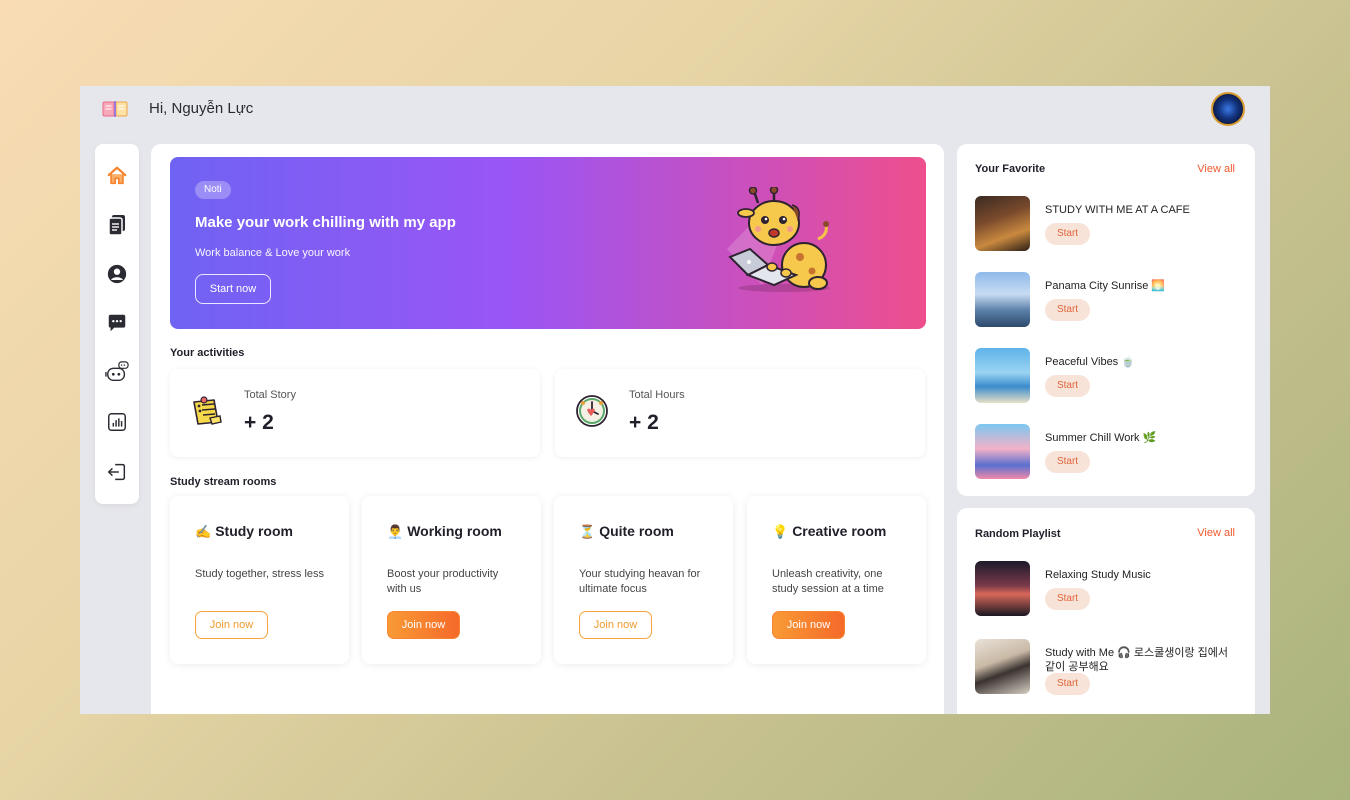 This screenshot has height=800, width=1350. Describe the element at coordinates (740, 413) in the screenshot. I see `stat-card-hours: Total Hours + 2` at that location.